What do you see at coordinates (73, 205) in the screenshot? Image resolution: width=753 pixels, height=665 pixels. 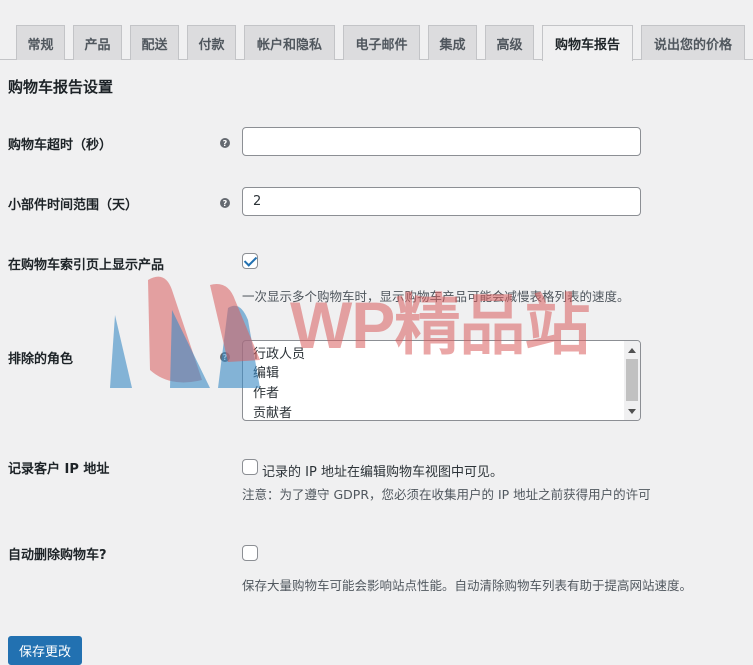 I see `widget-range-label: 小部件时间范围（天）` at bounding box center [73, 205].